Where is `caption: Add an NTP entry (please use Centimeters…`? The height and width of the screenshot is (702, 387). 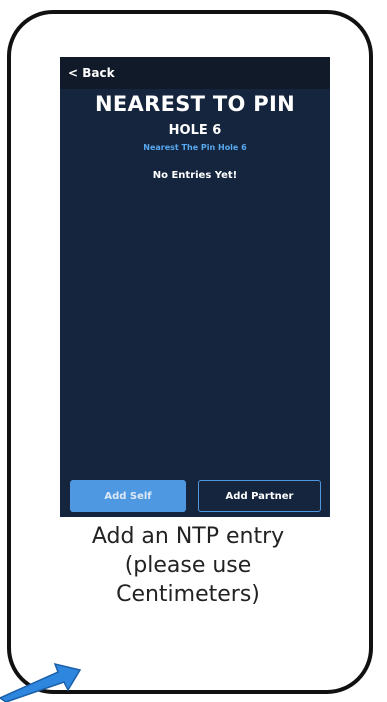 caption: Add an NTP entry (please use Centimeters… is located at coordinates (188, 565).